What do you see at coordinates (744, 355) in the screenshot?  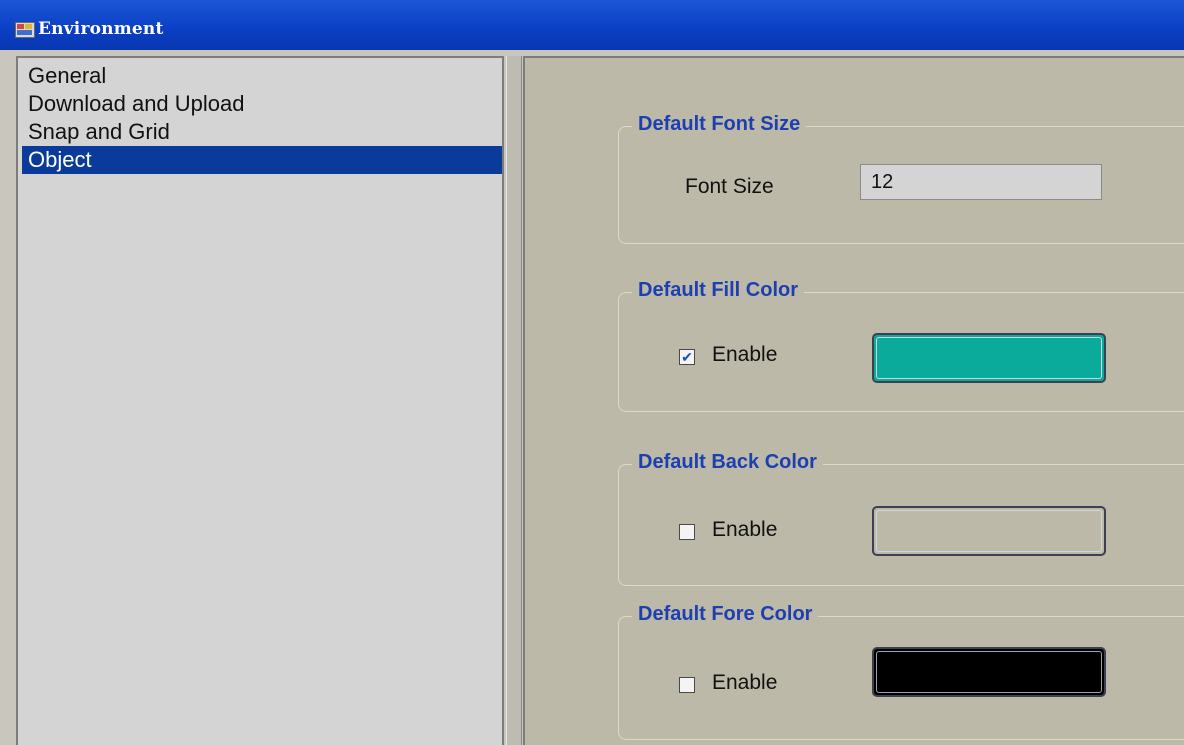 I see `fill-color-enable-label: Enable` at bounding box center [744, 355].